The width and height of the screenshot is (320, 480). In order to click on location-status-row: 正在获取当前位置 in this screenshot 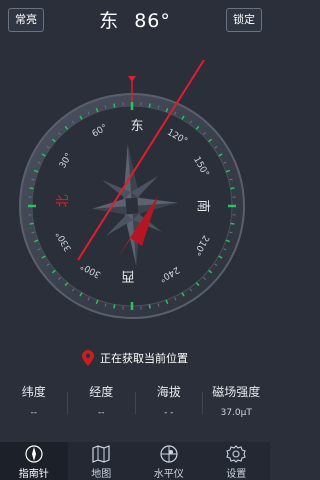, I will do `click(135, 358)`.